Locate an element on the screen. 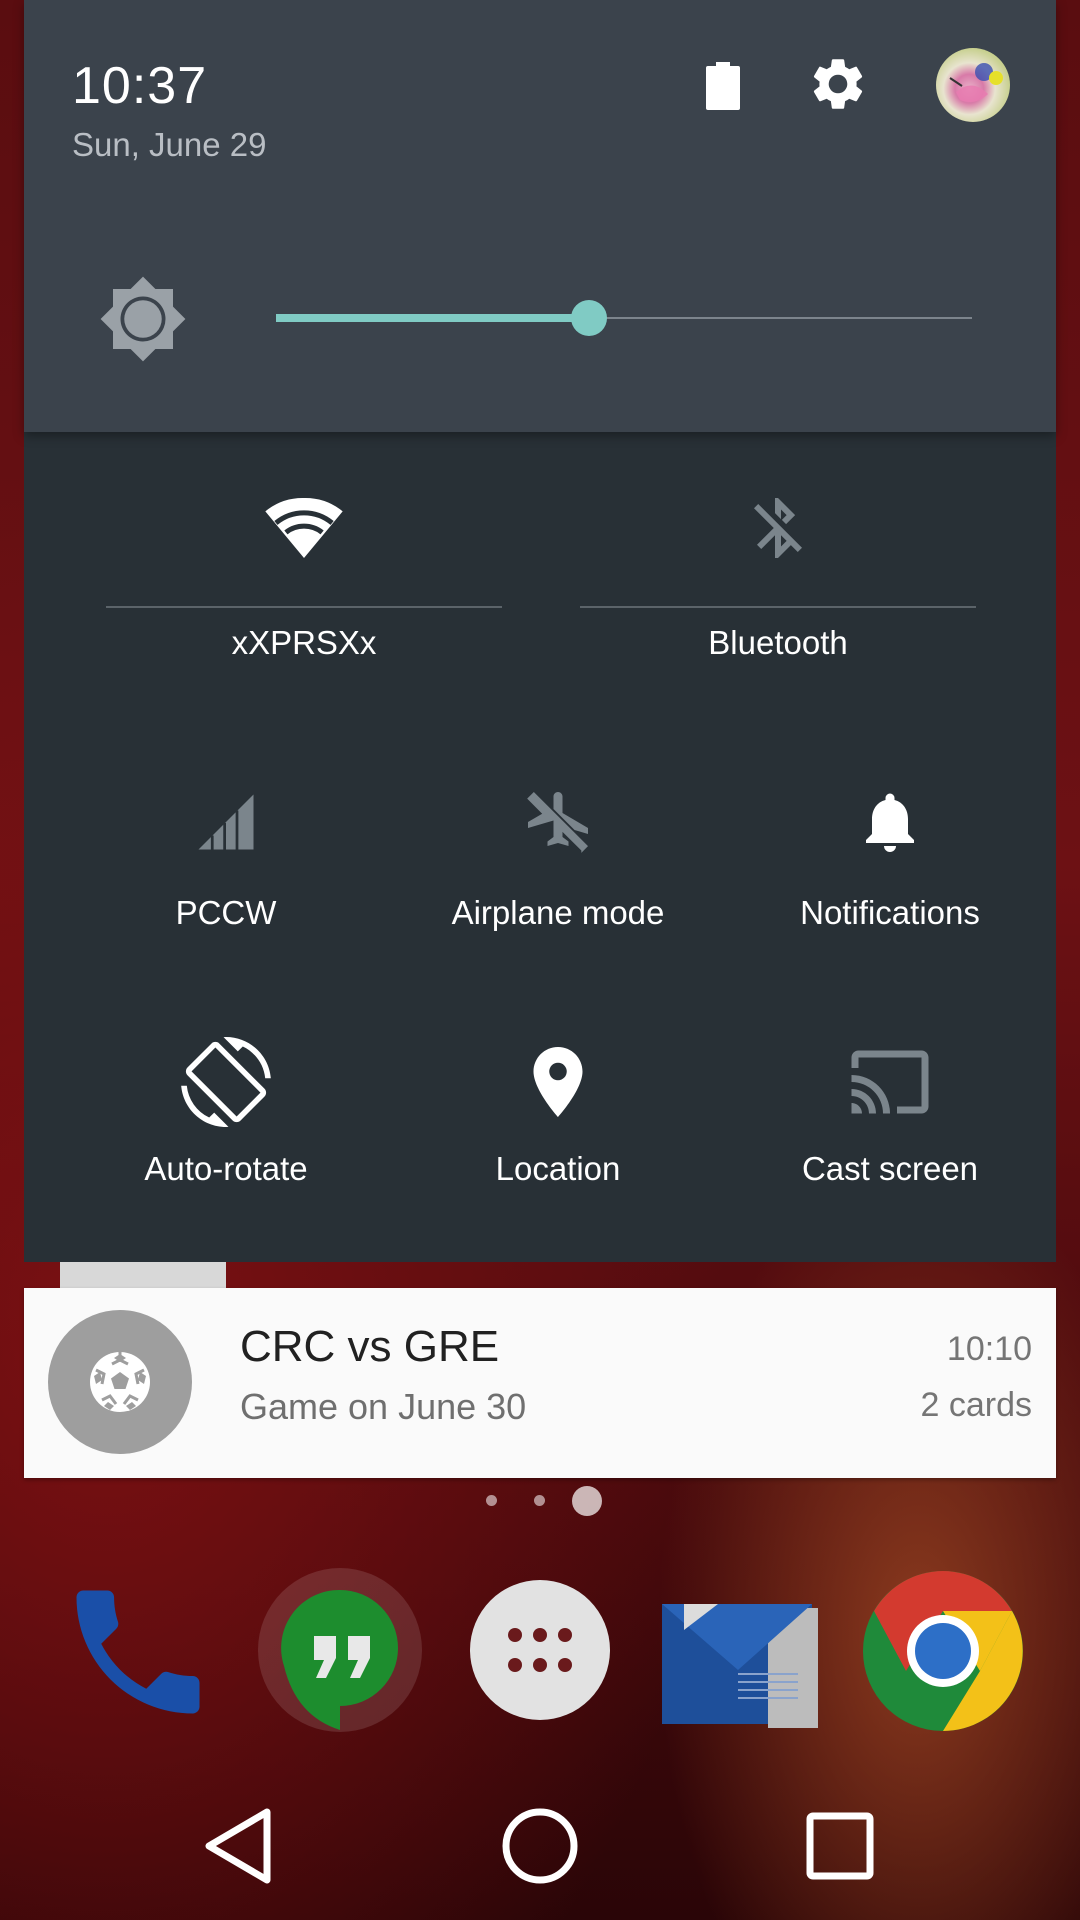 Image resolution: width=1080 pixels, height=1920 pixels. signal-icon is located at coordinates (226, 822).